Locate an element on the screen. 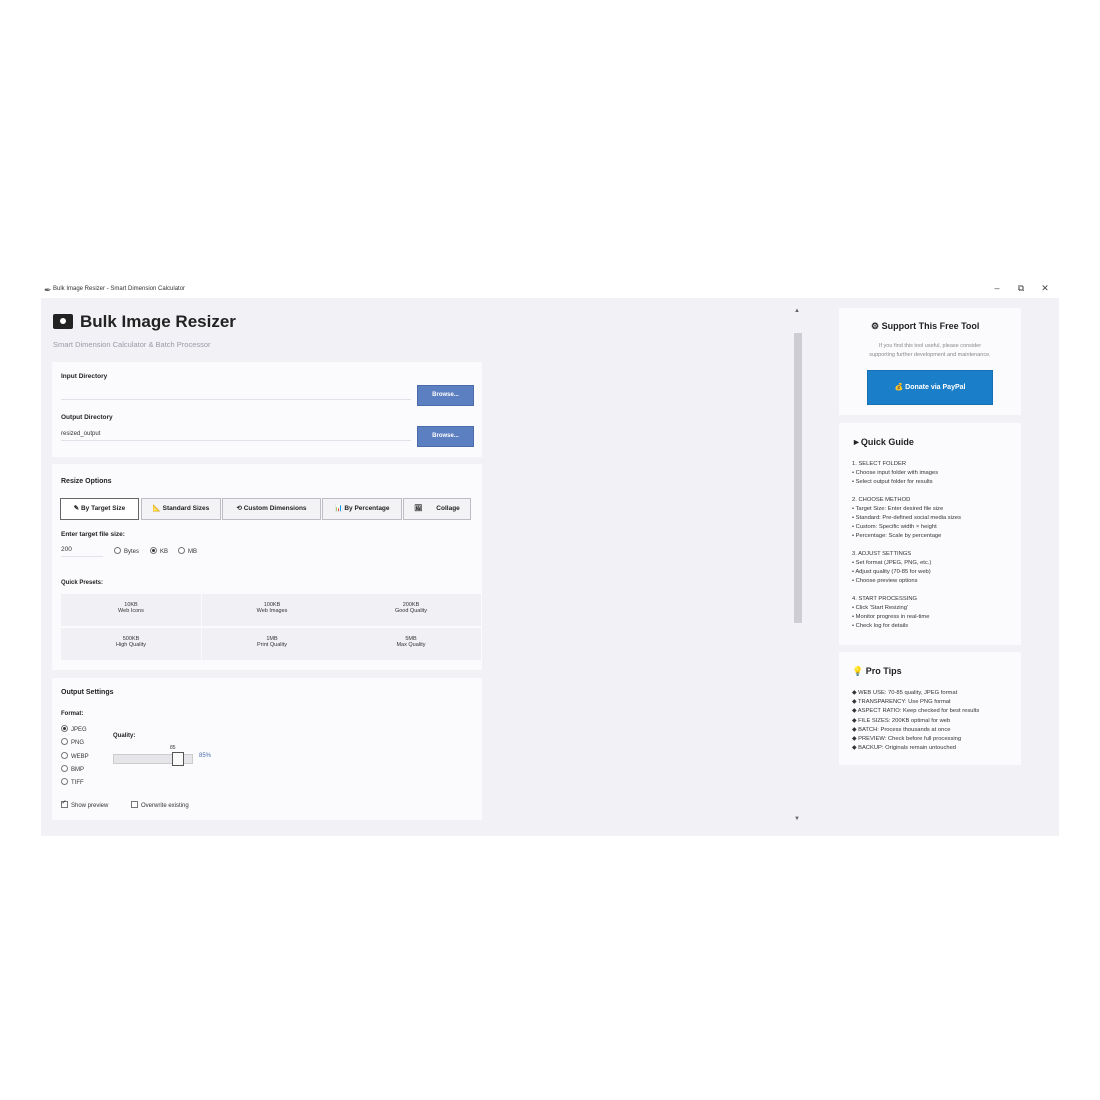 The height and width of the screenshot is (1100, 1100). gear-icon: ⚙ is located at coordinates (875, 326).